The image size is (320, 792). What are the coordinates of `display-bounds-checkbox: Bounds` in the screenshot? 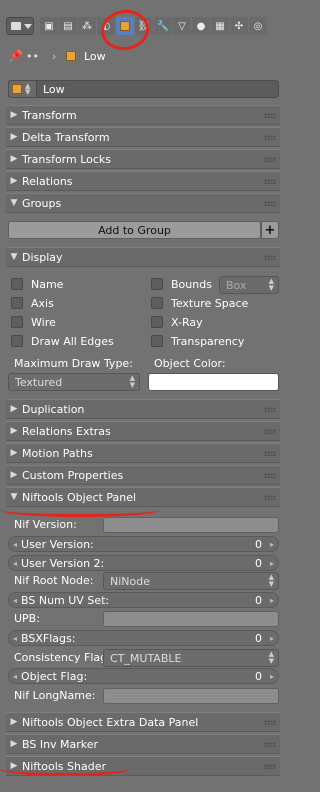 It's located at (181, 284).